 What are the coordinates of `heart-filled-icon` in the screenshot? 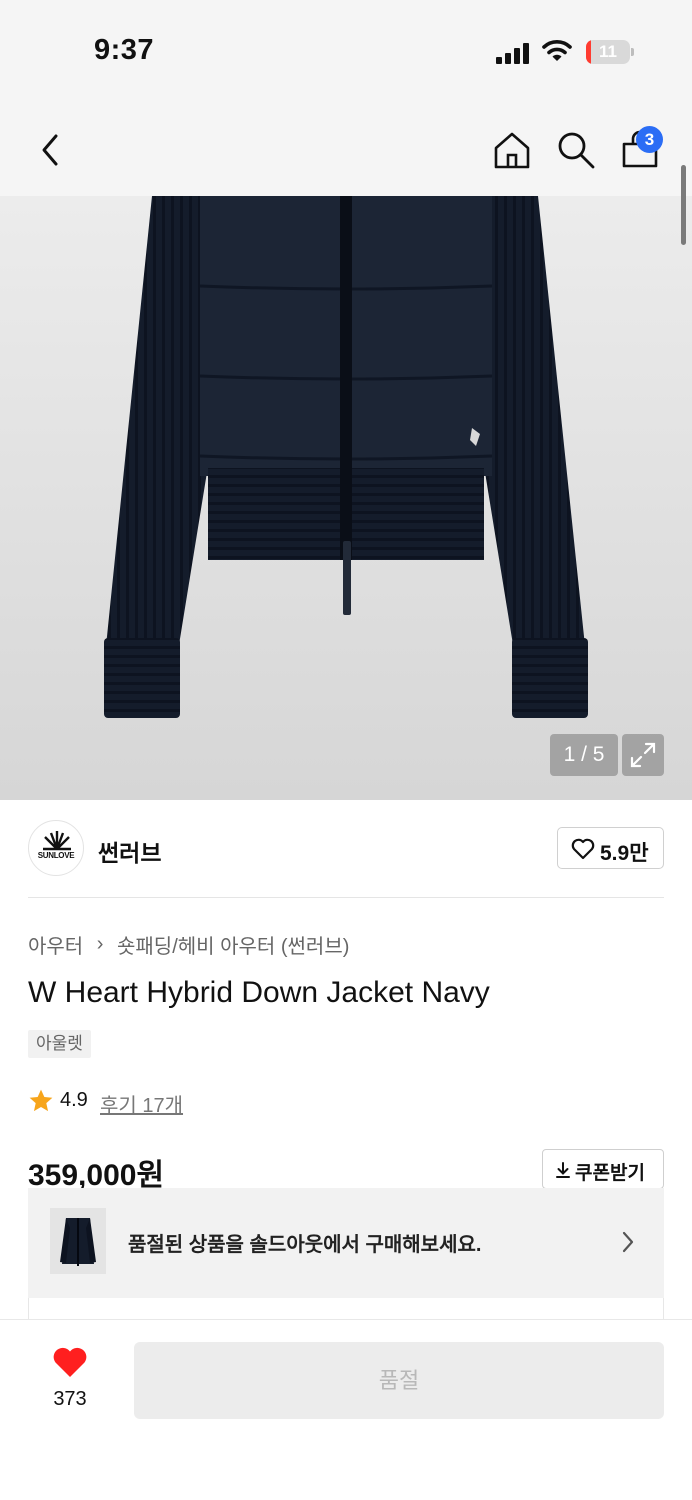 It's located at (70, 1362).